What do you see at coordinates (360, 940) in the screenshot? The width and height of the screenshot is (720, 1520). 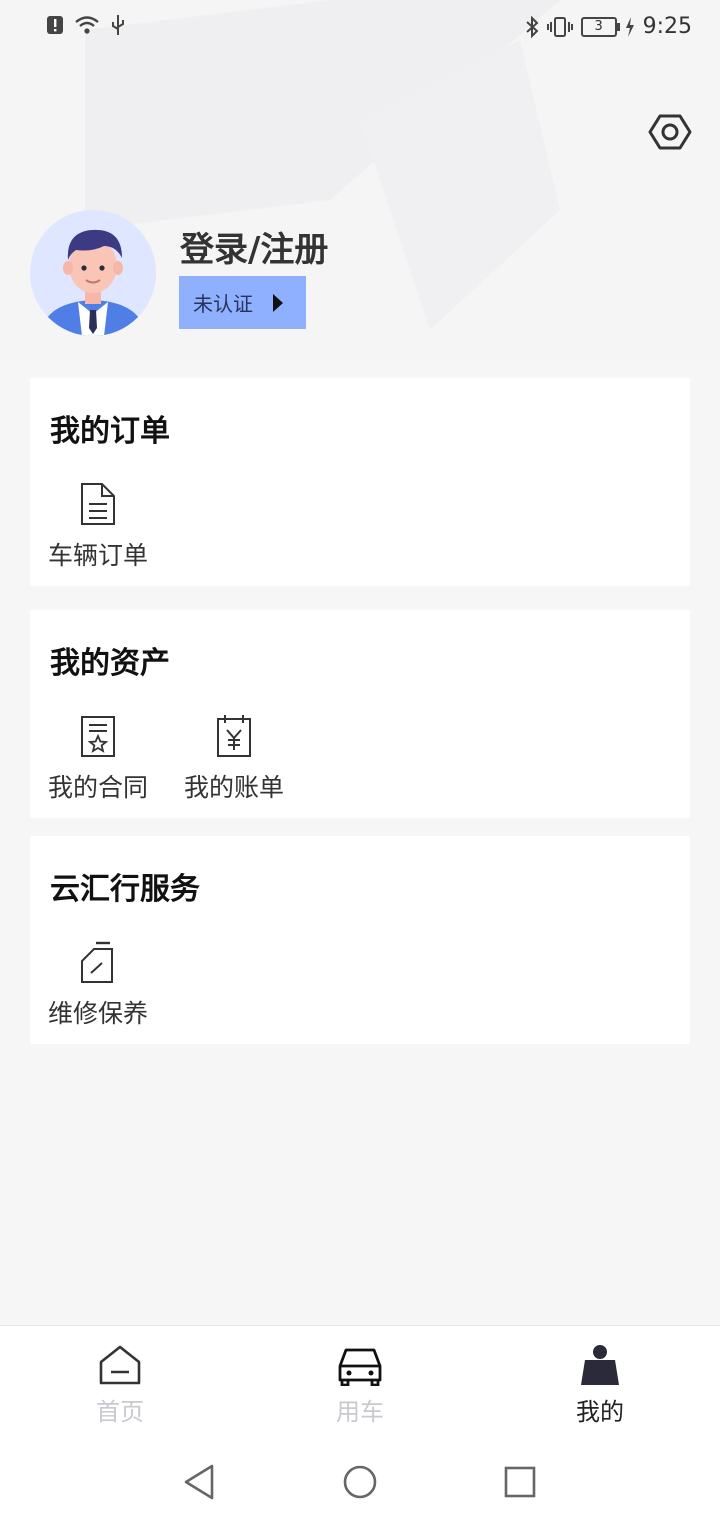 I see `services-card: 云汇行服务 维修保养` at bounding box center [360, 940].